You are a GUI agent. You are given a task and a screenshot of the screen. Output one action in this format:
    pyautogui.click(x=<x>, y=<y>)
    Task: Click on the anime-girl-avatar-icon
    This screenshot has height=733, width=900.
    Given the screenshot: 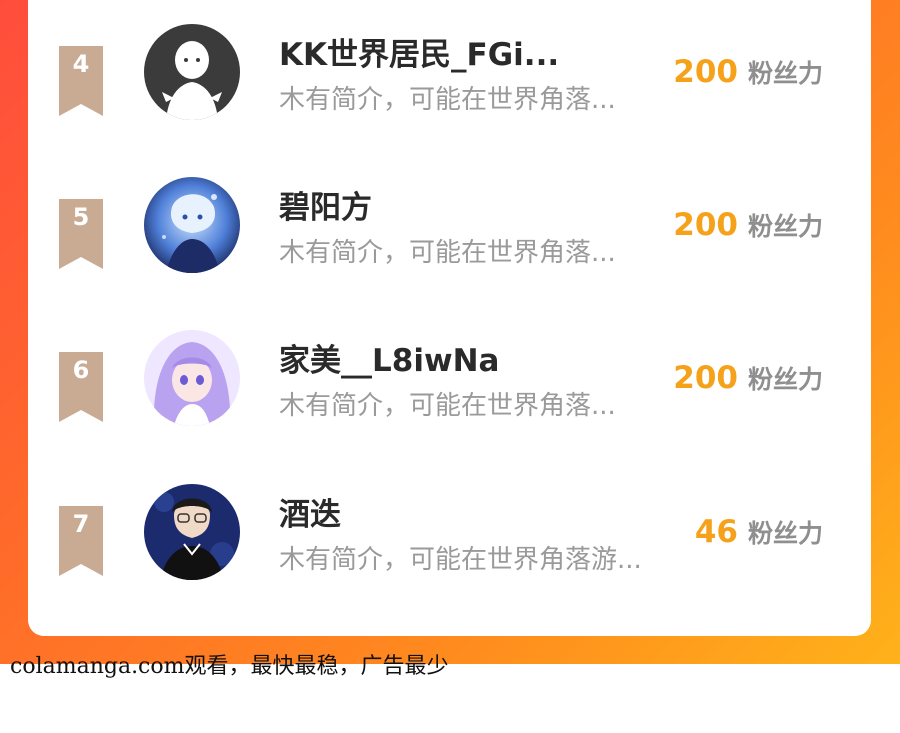 What is the action you would take?
    pyautogui.click(x=192, y=378)
    